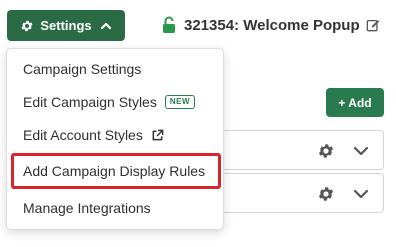 This screenshot has height=247, width=396. What do you see at coordinates (83, 135) in the screenshot?
I see `menu-item-label: Edit Account Styles` at bounding box center [83, 135].